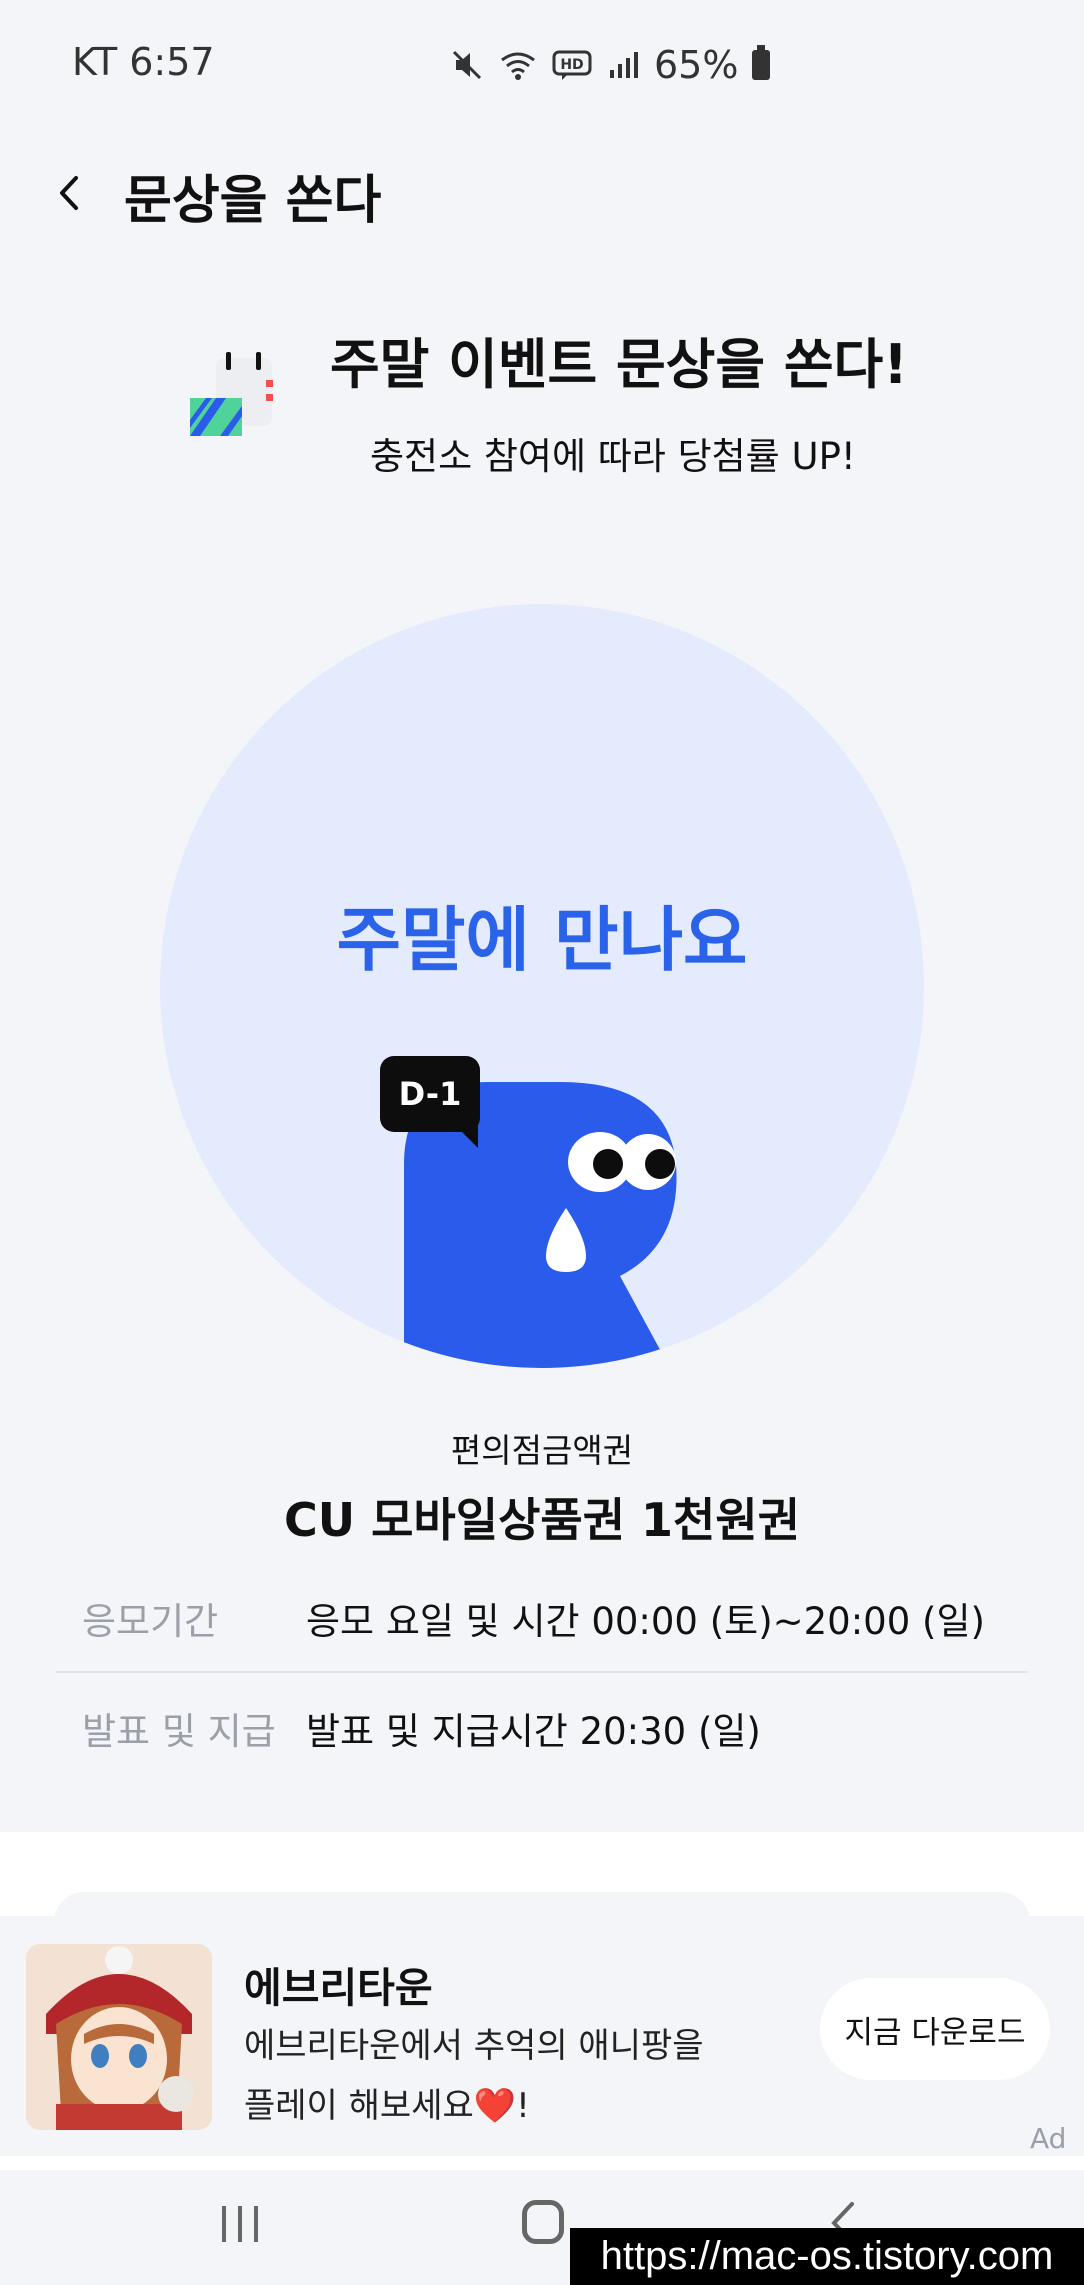 This screenshot has width=1084, height=2285. Describe the element at coordinates (467, 65) in the screenshot. I see `mute-icon` at that location.